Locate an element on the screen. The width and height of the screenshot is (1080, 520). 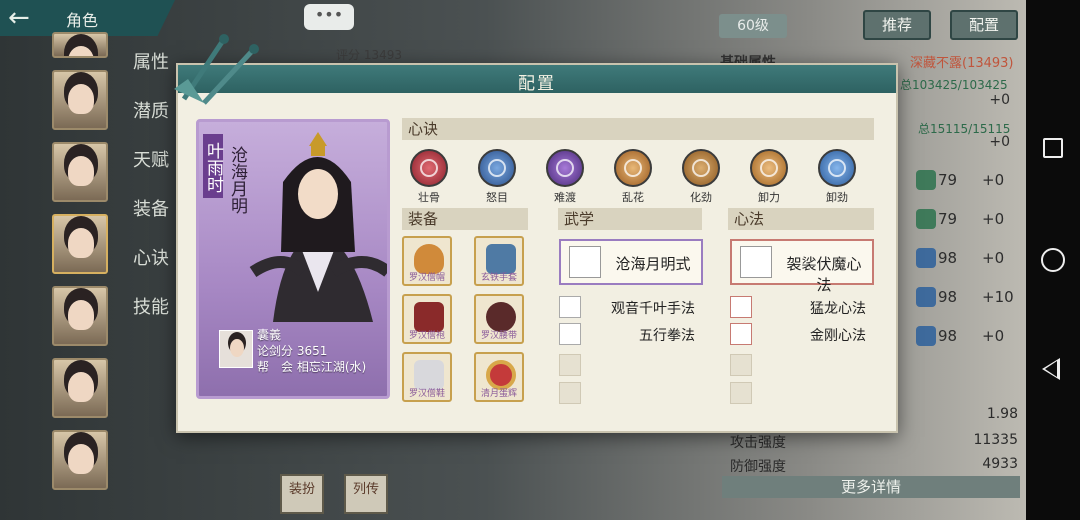
attr-row: 79 +0 is located at coordinates (971, 220).